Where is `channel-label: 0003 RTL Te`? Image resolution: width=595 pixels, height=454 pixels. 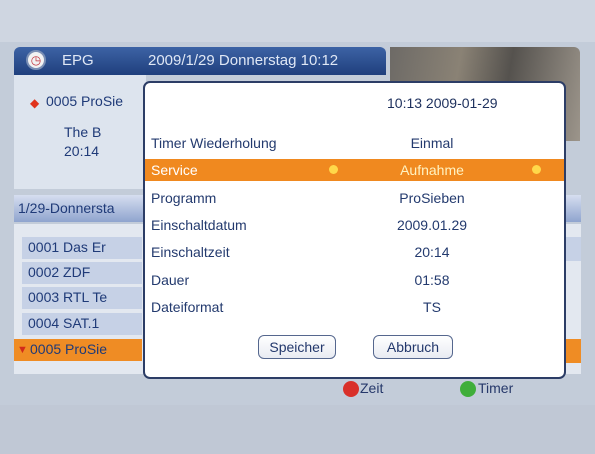 channel-label: 0003 RTL Te is located at coordinates (68, 297).